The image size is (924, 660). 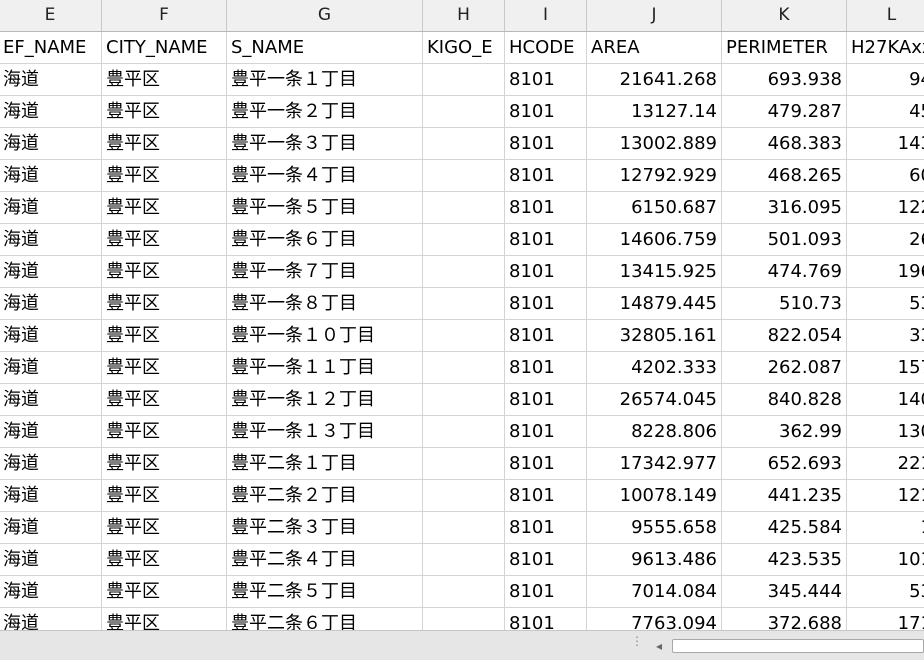 What do you see at coordinates (885, 336) in the screenshot?
I see `table-cell: 33` at bounding box center [885, 336].